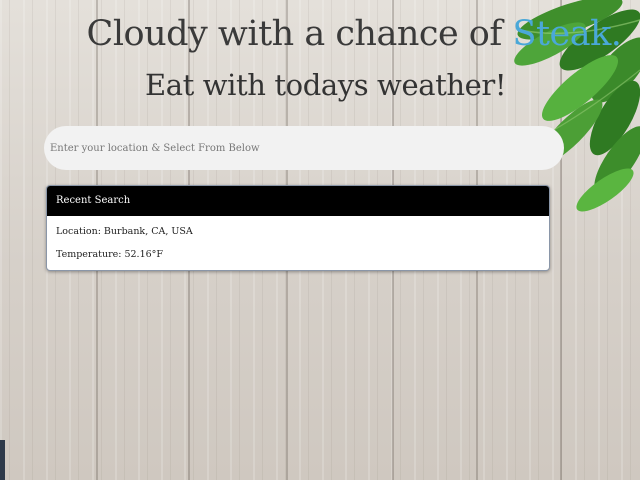 The width and height of the screenshot is (640, 480). What do you see at coordinates (109, 254) in the screenshot?
I see `recent-search-temperature: Temperature: 52.16°F` at bounding box center [109, 254].